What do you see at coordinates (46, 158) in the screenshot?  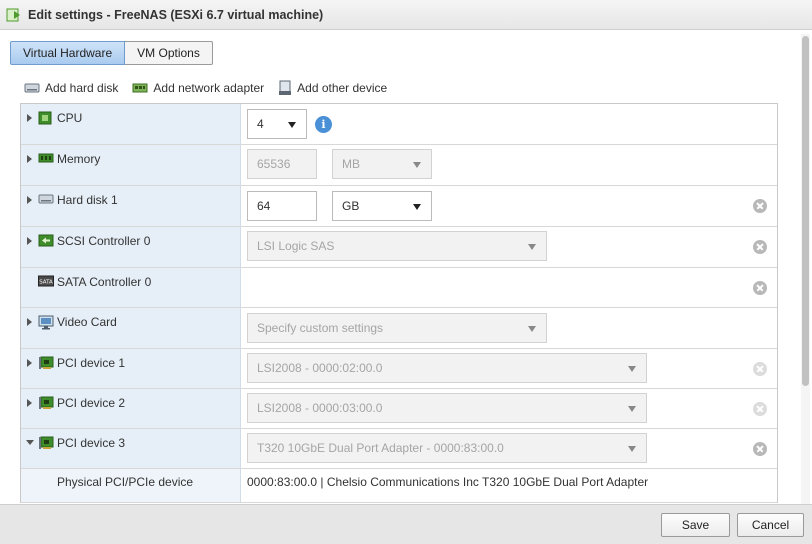 I see `memory-icon` at bounding box center [46, 158].